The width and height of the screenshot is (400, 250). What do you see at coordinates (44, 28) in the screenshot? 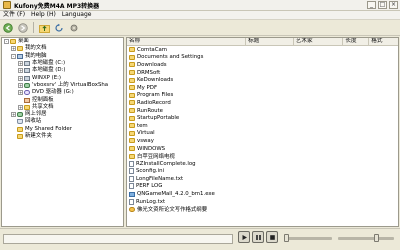
I see `up-folder-icon` at bounding box center [44, 28].